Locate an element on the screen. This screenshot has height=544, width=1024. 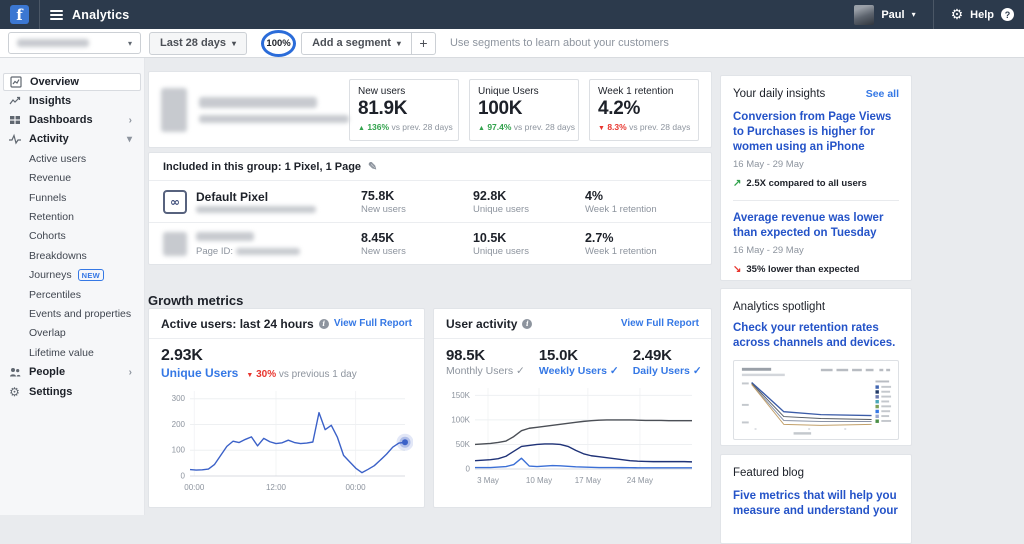
sidebar-item-insights: Insights is located at coordinates (72, 100).